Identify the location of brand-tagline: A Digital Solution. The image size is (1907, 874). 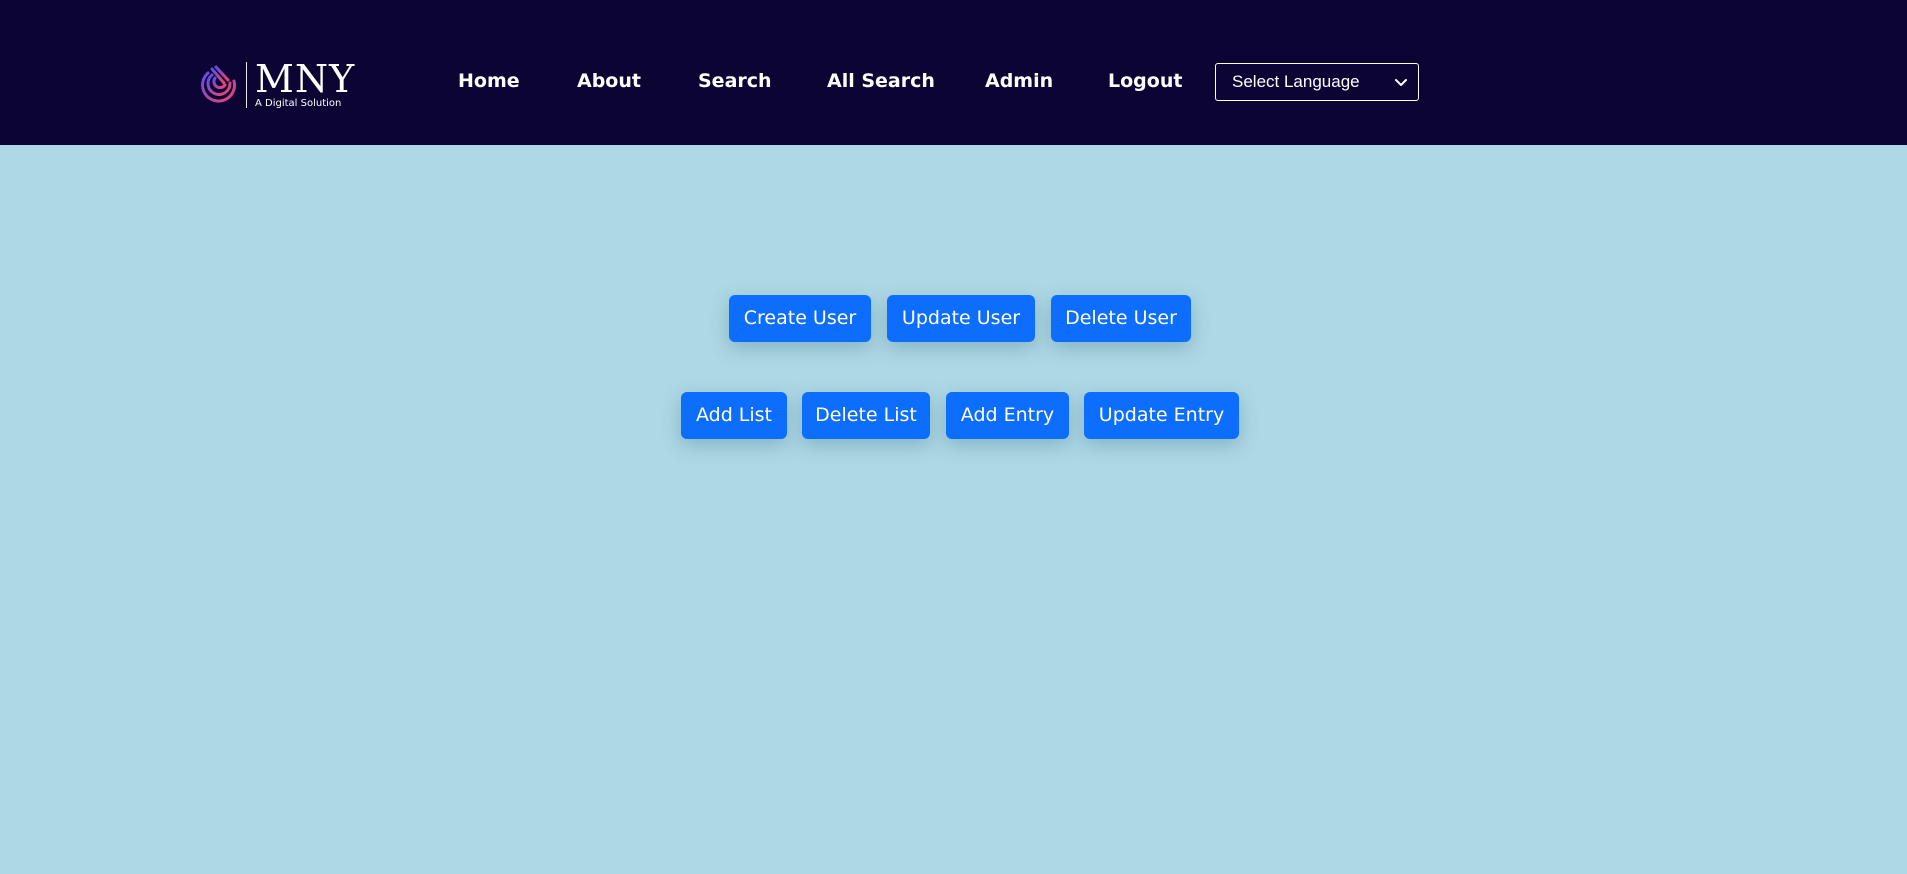
(298, 103).